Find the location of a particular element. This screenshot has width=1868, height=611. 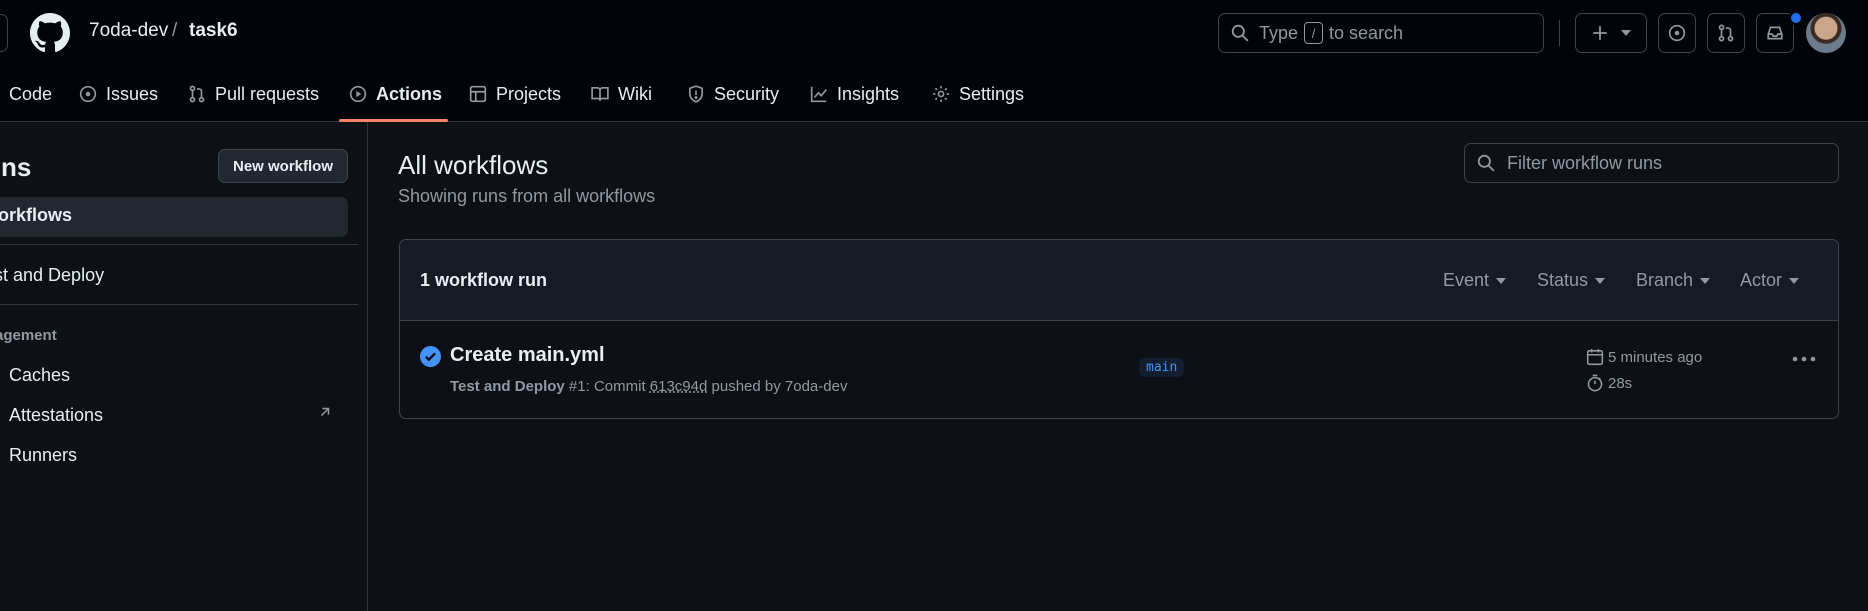

run-time-ago-text: 5 minutes ago is located at coordinates (1655, 357).